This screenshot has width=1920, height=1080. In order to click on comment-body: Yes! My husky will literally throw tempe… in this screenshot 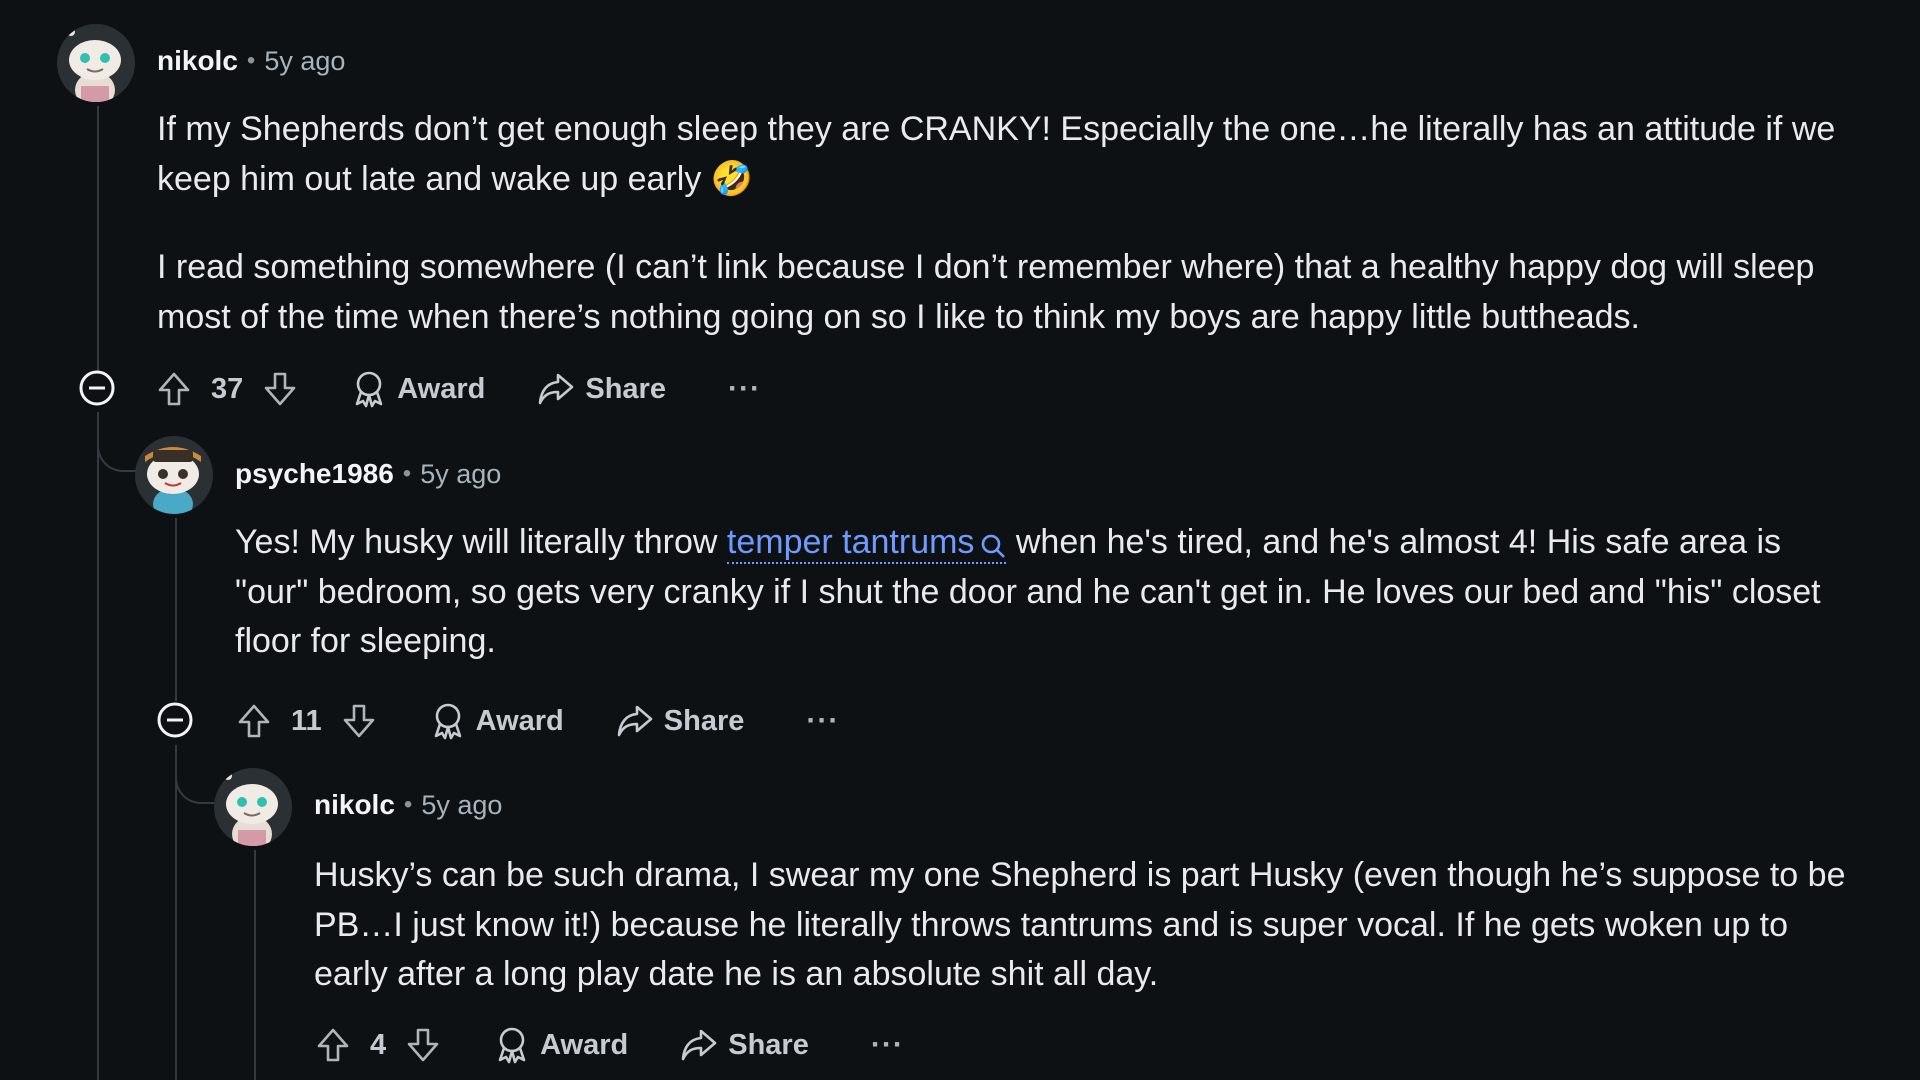, I will do `click(1046, 592)`.